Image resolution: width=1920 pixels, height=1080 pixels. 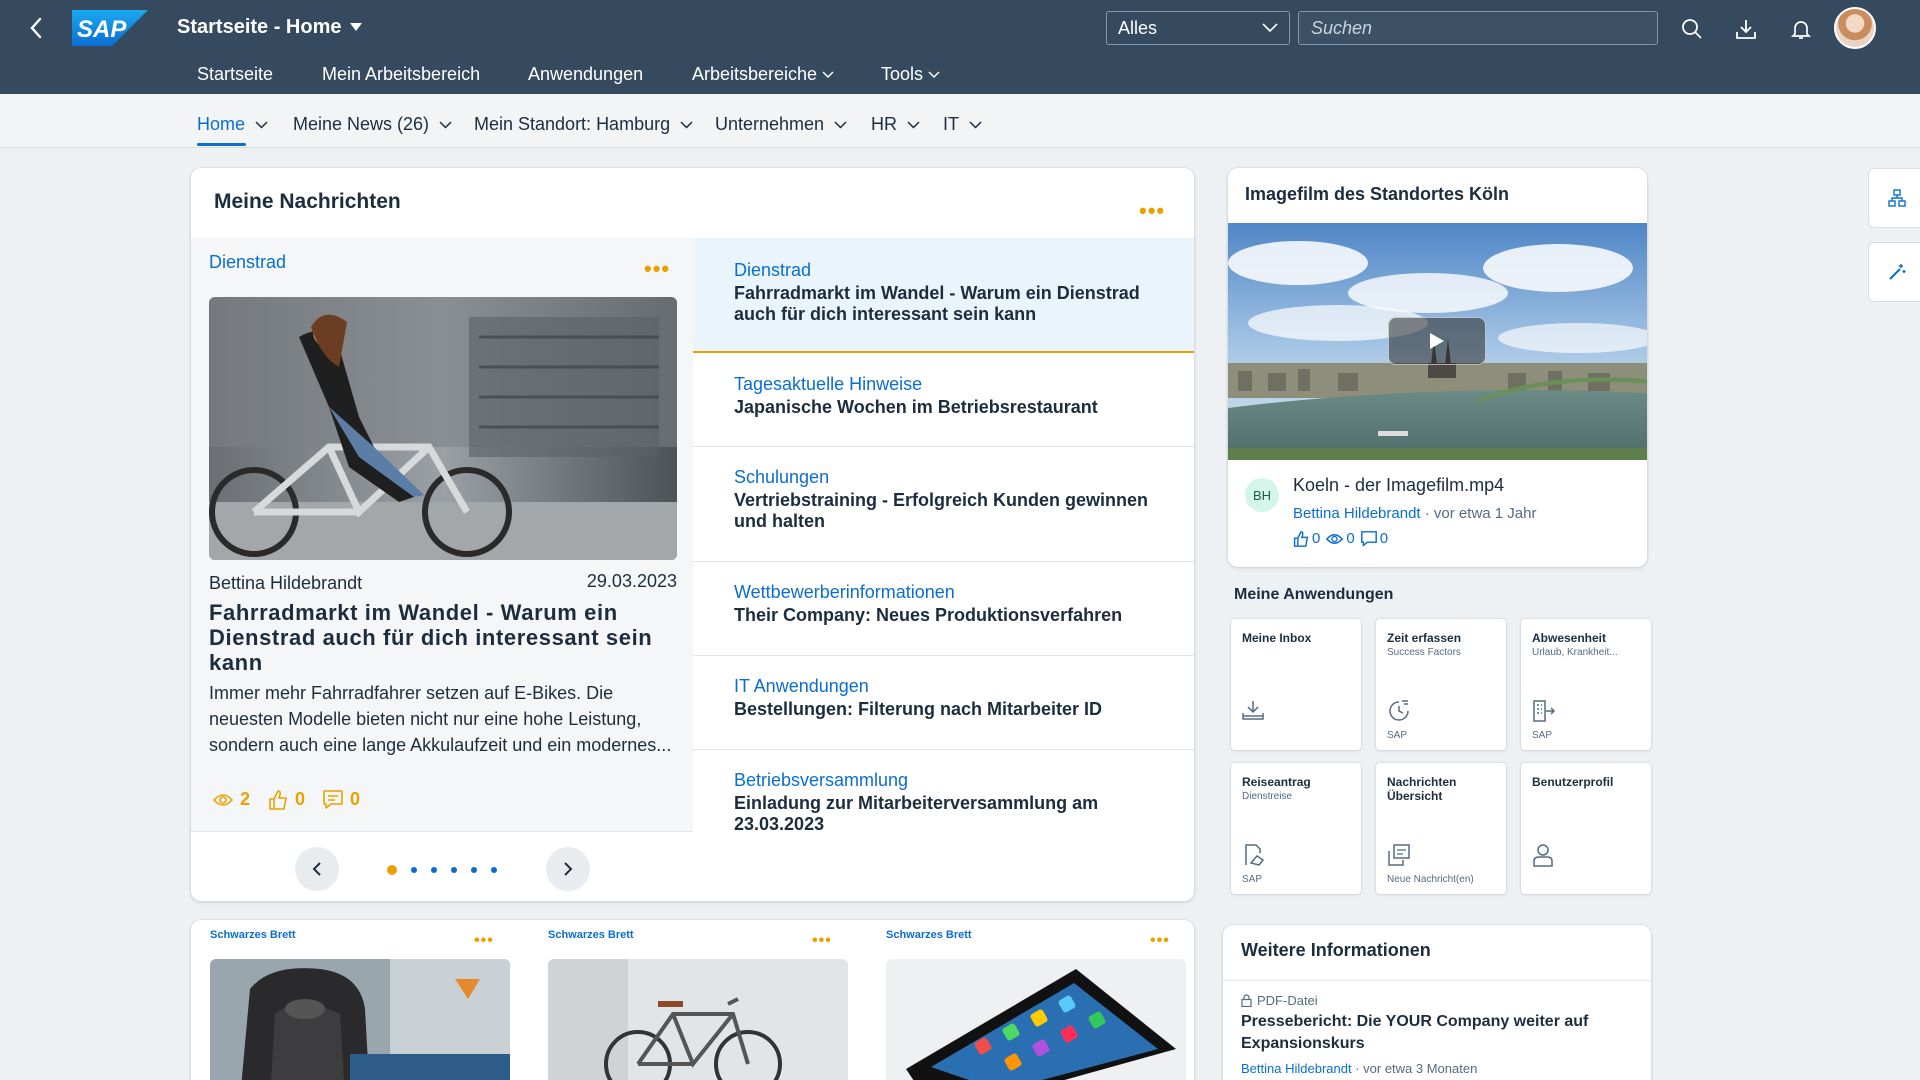 I want to click on news-item-category: Wettbewerberinformationen, so click(x=844, y=592).